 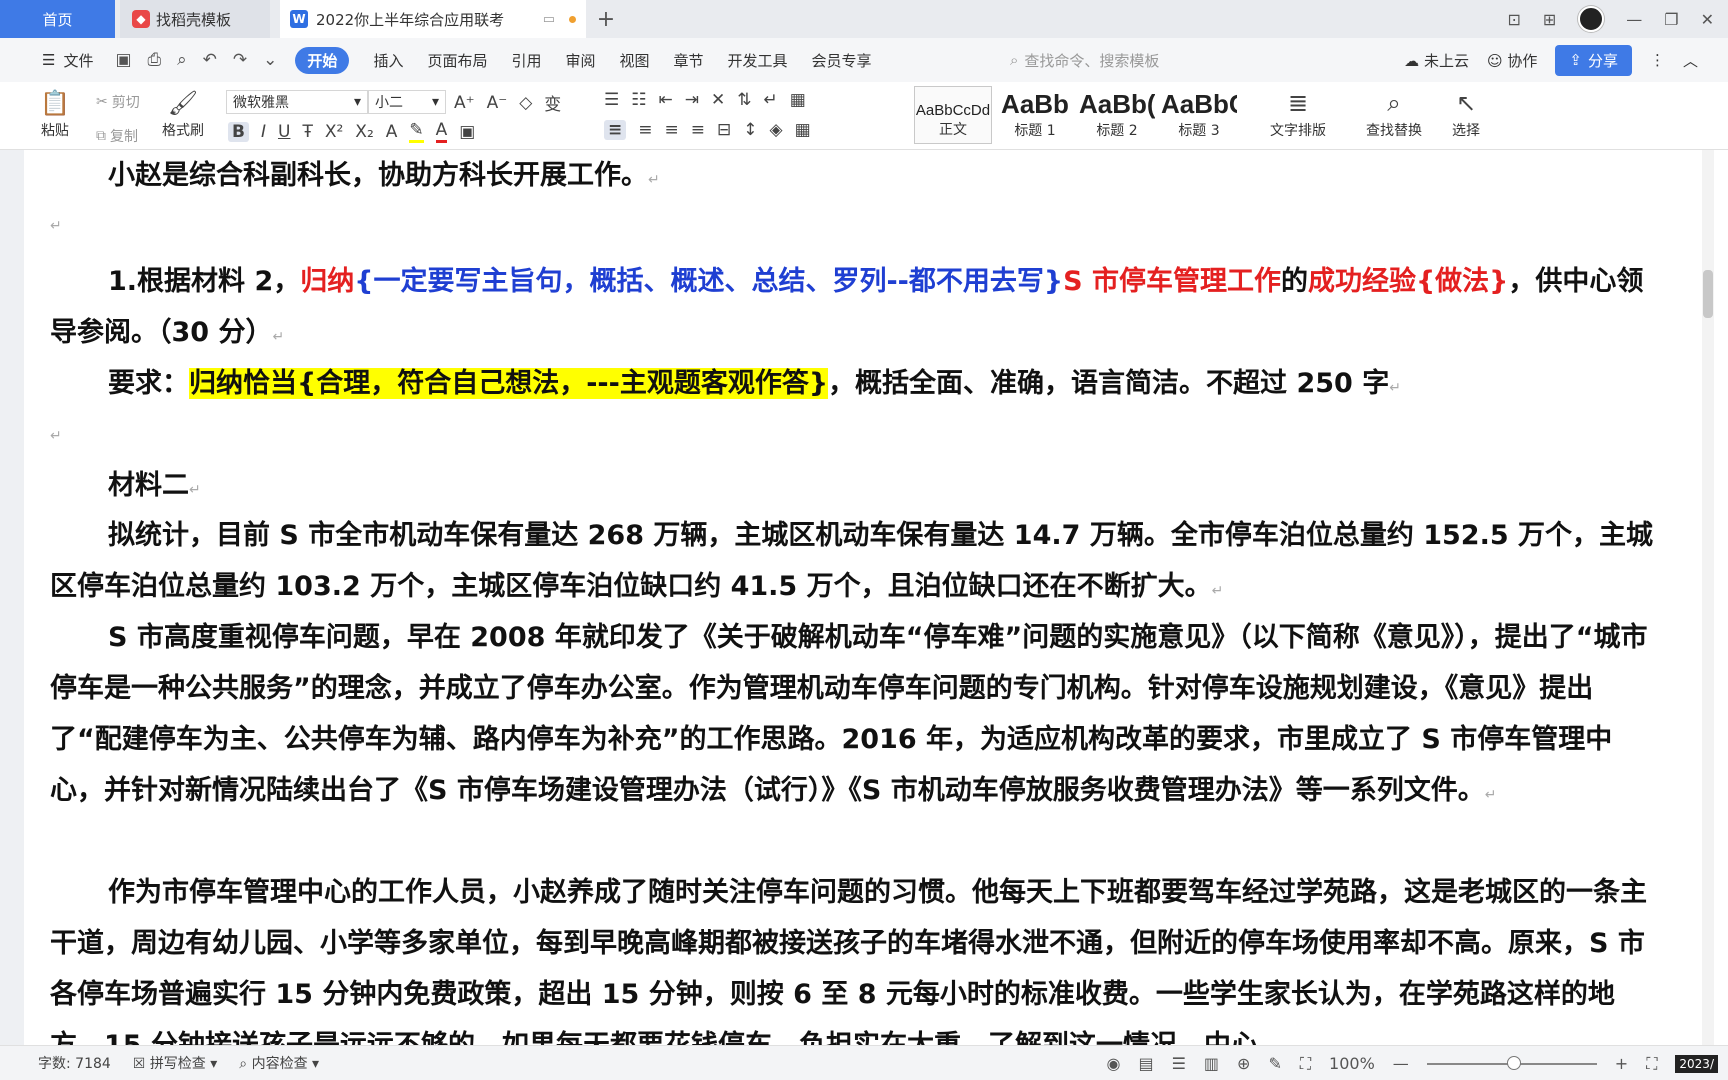 What do you see at coordinates (798, 100) in the screenshot?
I see `table-icon: ▦` at bounding box center [798, 100].